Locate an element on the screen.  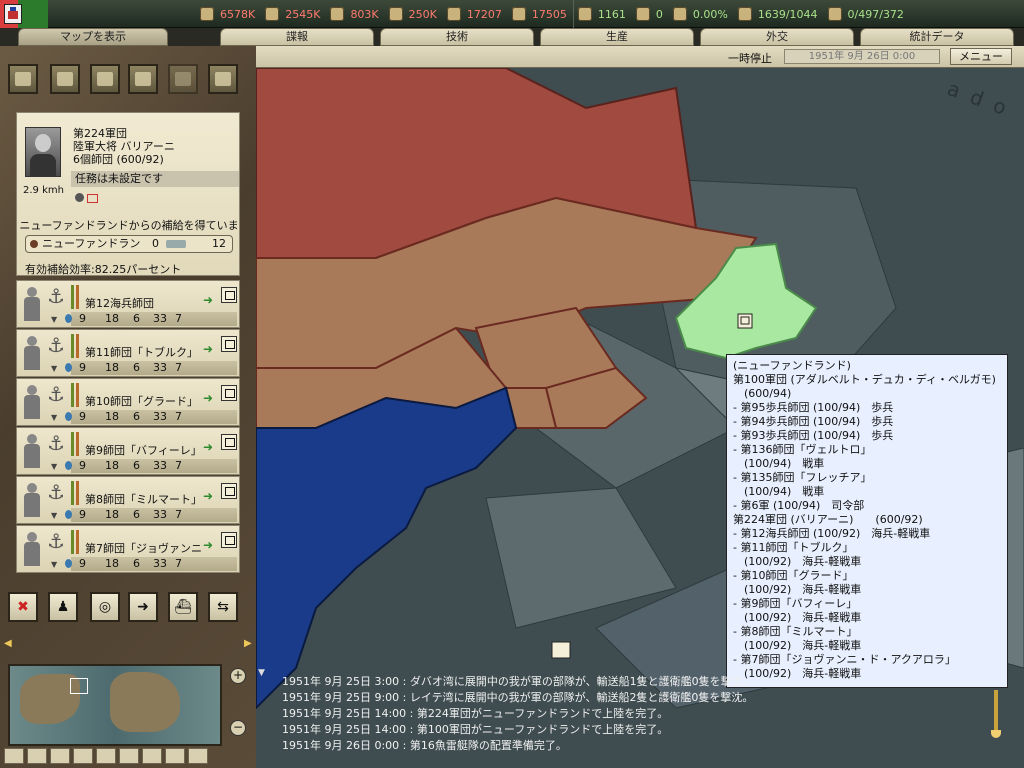
minimap-viewport is located at coordinates (79, 686).